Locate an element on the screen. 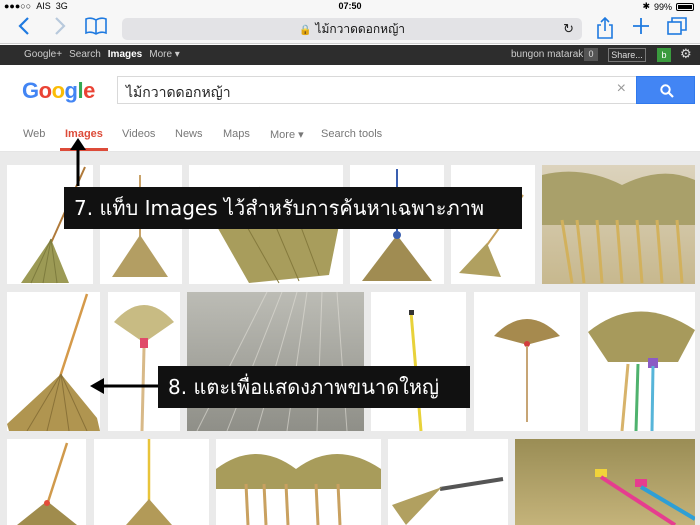  annotation-step-8: 8. แตะเพื่อแสดงภาพขนาดใหญ่ is located at coordinates (314, 387).